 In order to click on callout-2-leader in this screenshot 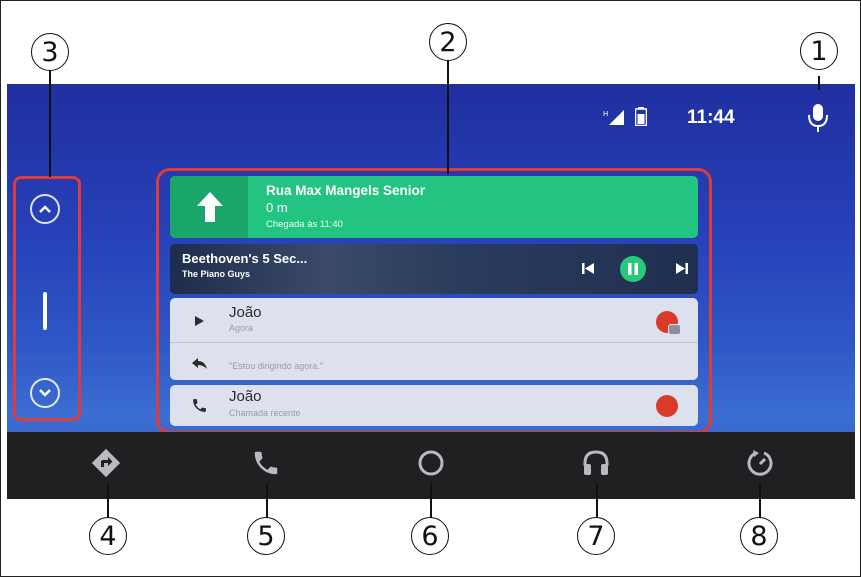, I will do `click(448, 115)`.